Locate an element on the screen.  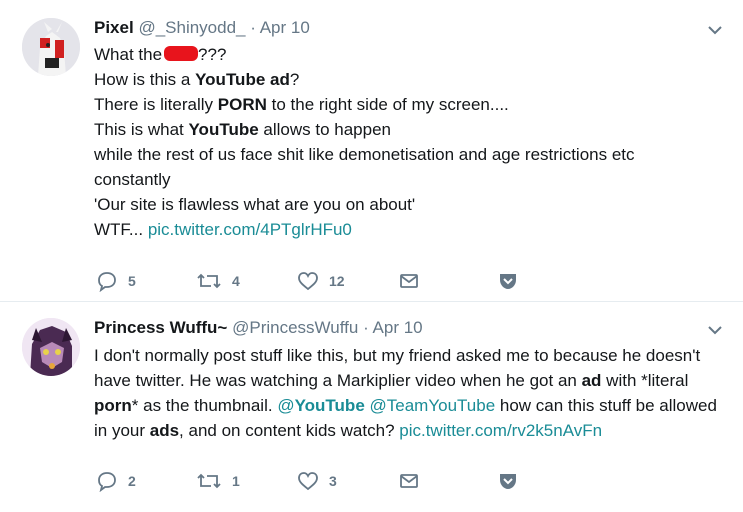
tweet-header: Princess Wuffu~ @PrincessWuffu · Apr 10 is located at coordinates (258, 328).